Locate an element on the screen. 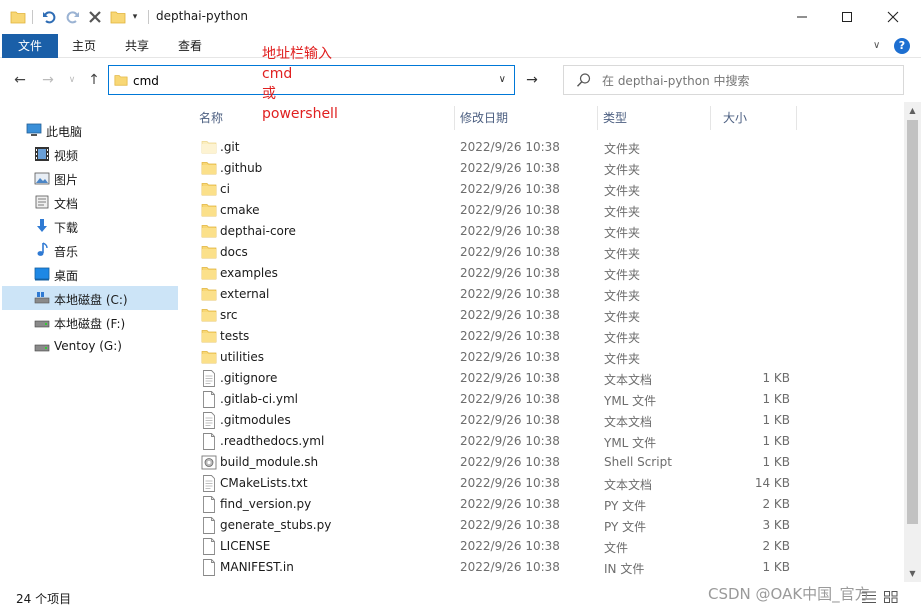 The height and width of the screenshot is (612, 921). table-row: utilities 2022/9/26 10:38 文件夹 is located at coordinates (545, 357).